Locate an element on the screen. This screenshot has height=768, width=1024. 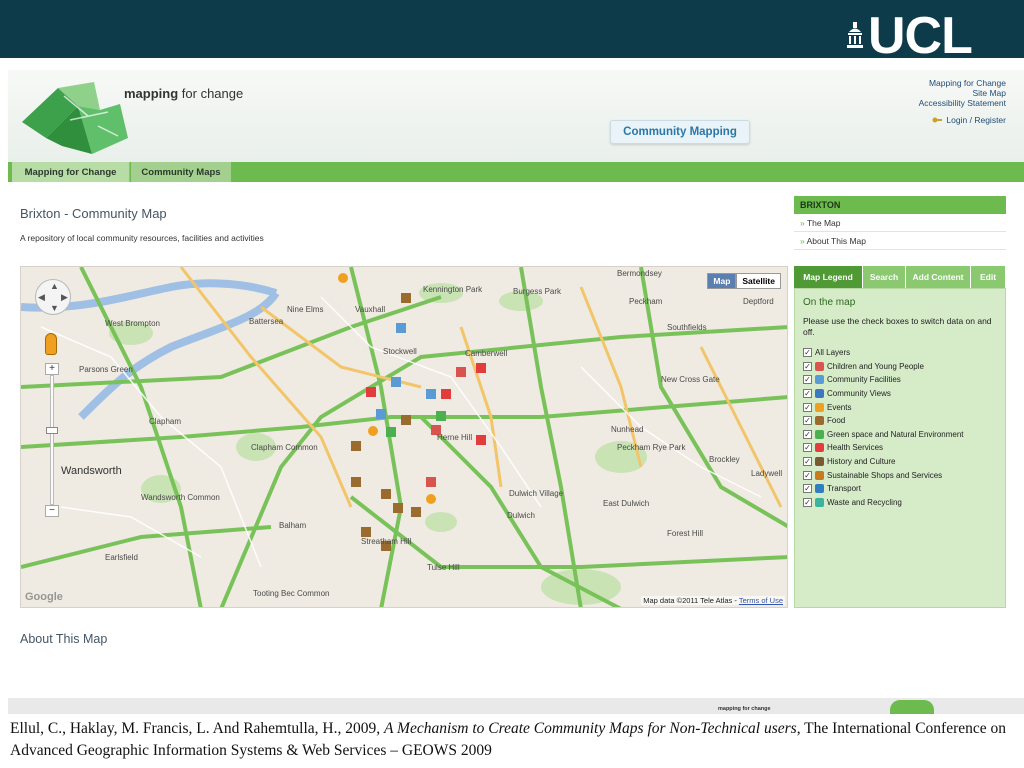
legend-layer-row: ✓ Health Services is located at coordinates (900, 448).